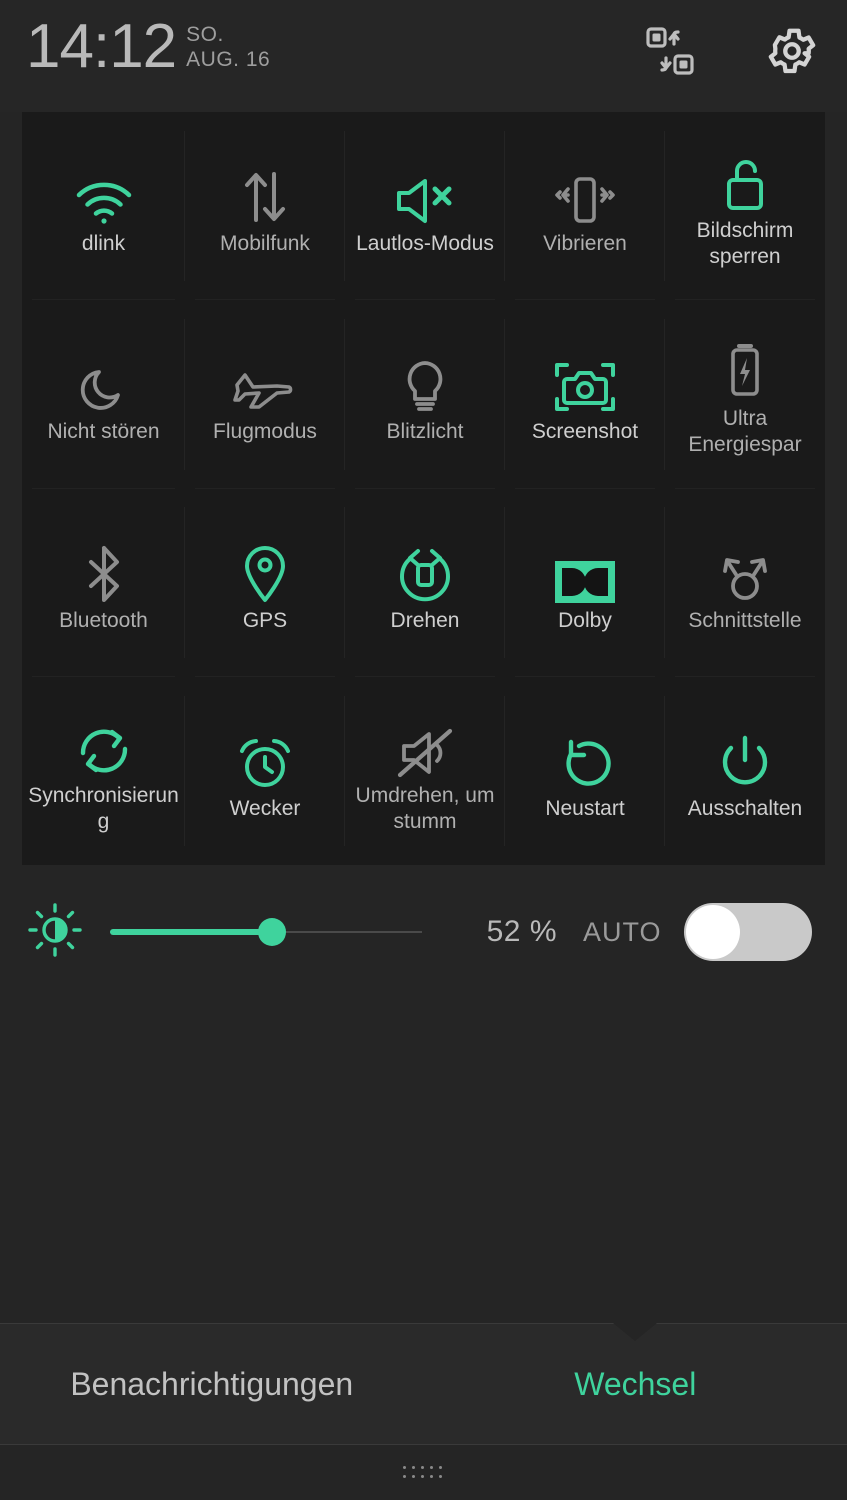 This screenshot has height=1500, width=847. I want to click on camera-capture-icon, so click(585, 378).